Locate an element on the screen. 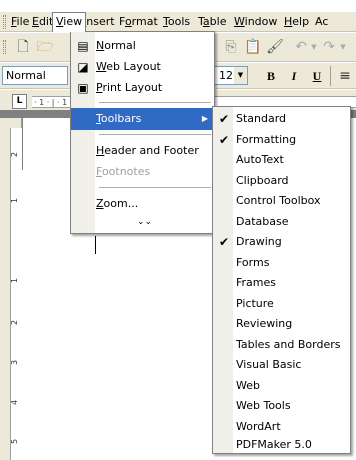 The height and width of the screenshot is (460, 356). view-menu-web-layout: ◪ Web Layout is located at coordinates (142, 67).